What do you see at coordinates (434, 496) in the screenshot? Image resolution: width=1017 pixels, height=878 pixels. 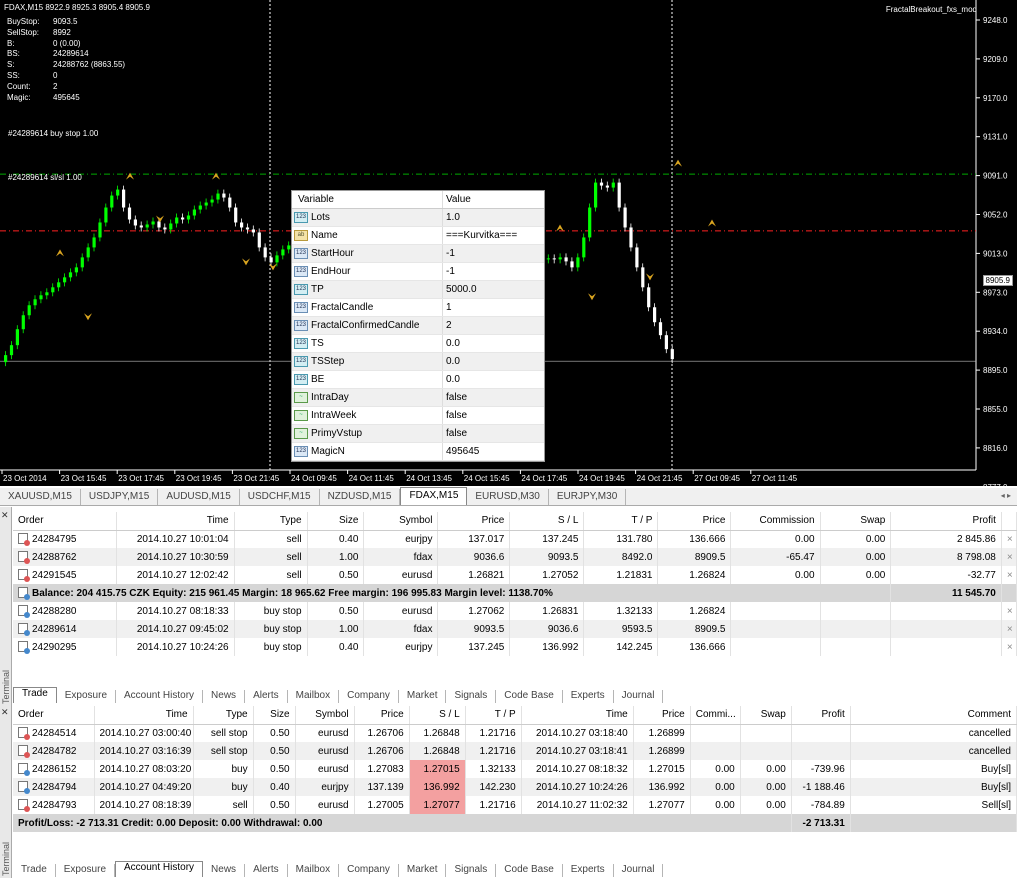 I see `chart-tab: FDAX,M15` at bounding box center [434, 496].